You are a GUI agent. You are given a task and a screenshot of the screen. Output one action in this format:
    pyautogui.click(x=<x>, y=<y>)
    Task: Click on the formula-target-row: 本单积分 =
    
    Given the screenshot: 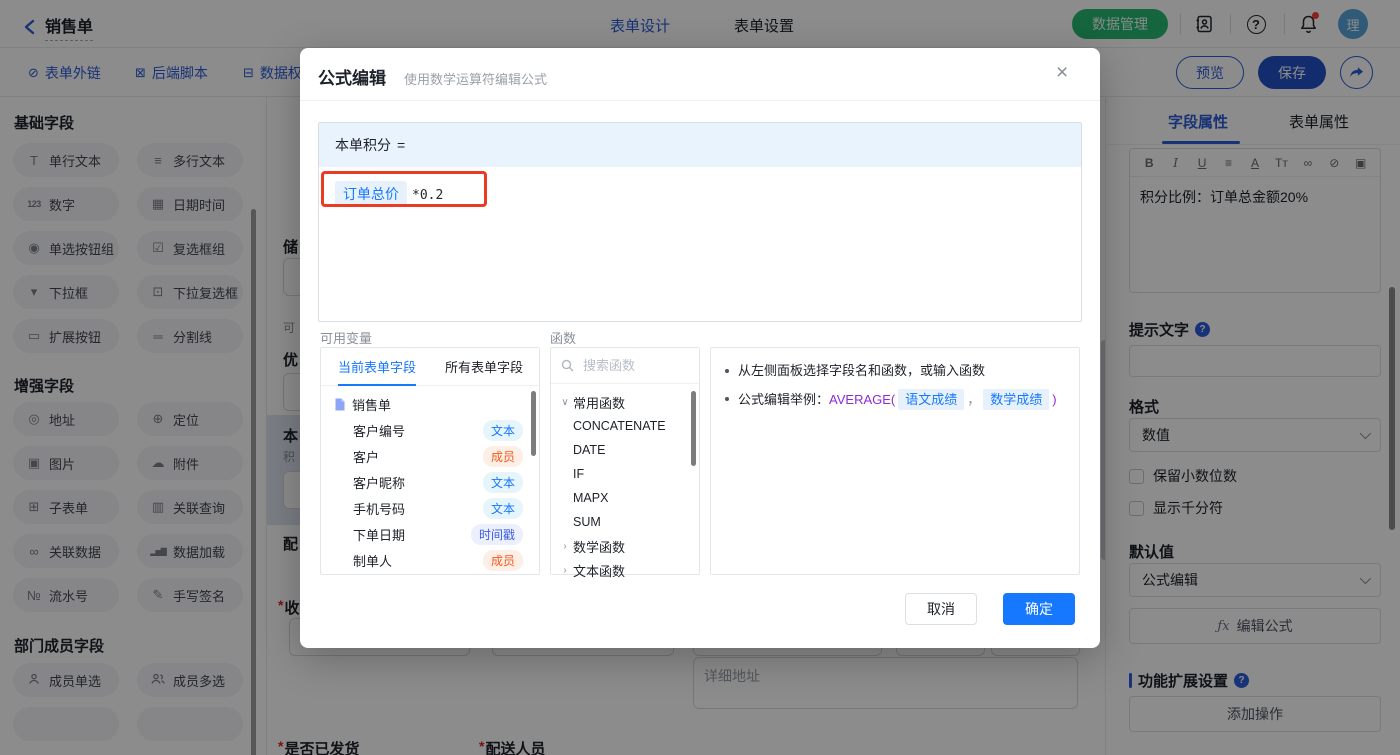 What is the action you would take?
    pyautogui.click(x=700, y=145)
    